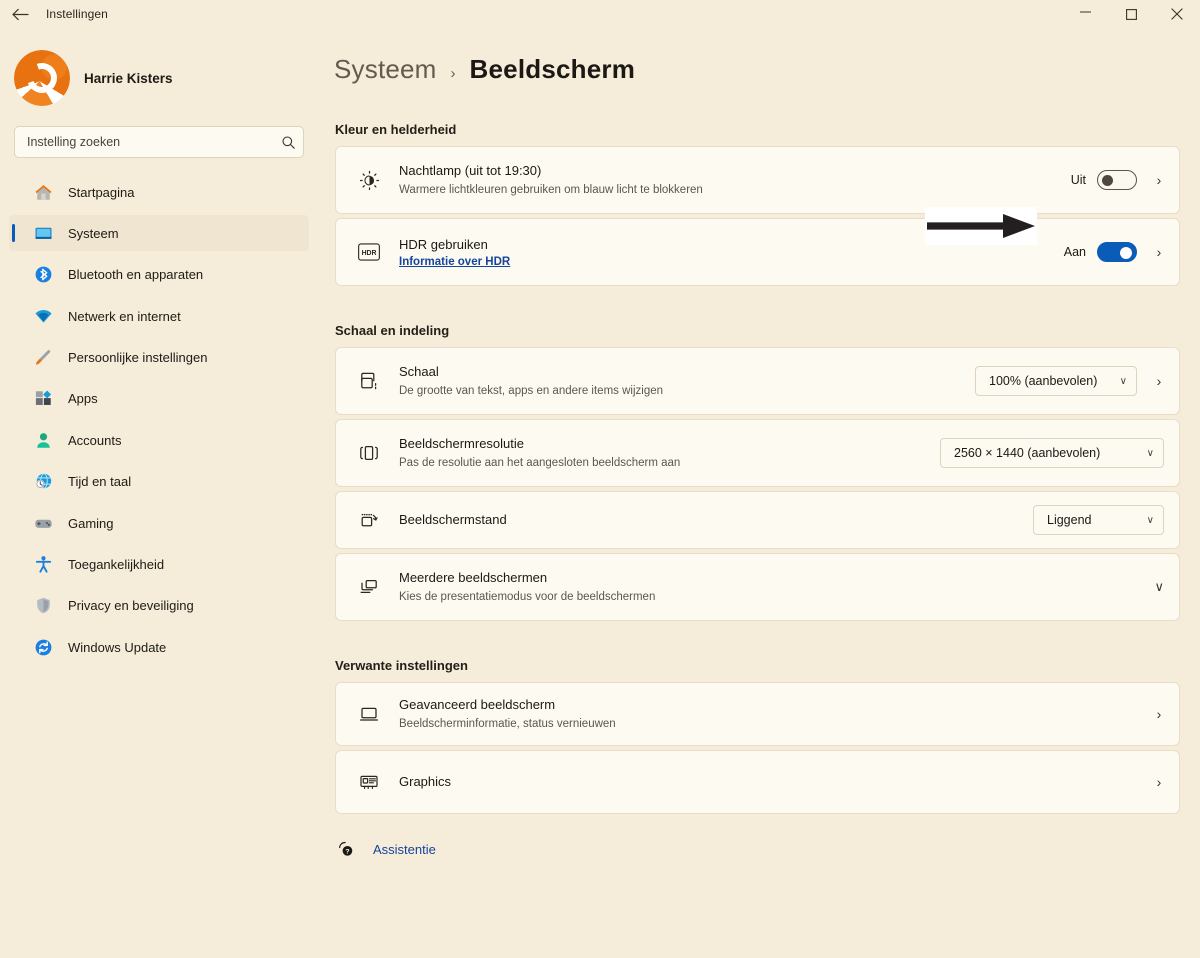  Describe the element at coordinates (159, 233) in the screenshot. I see `sidebar-item-systeem: Systeem` at that location.